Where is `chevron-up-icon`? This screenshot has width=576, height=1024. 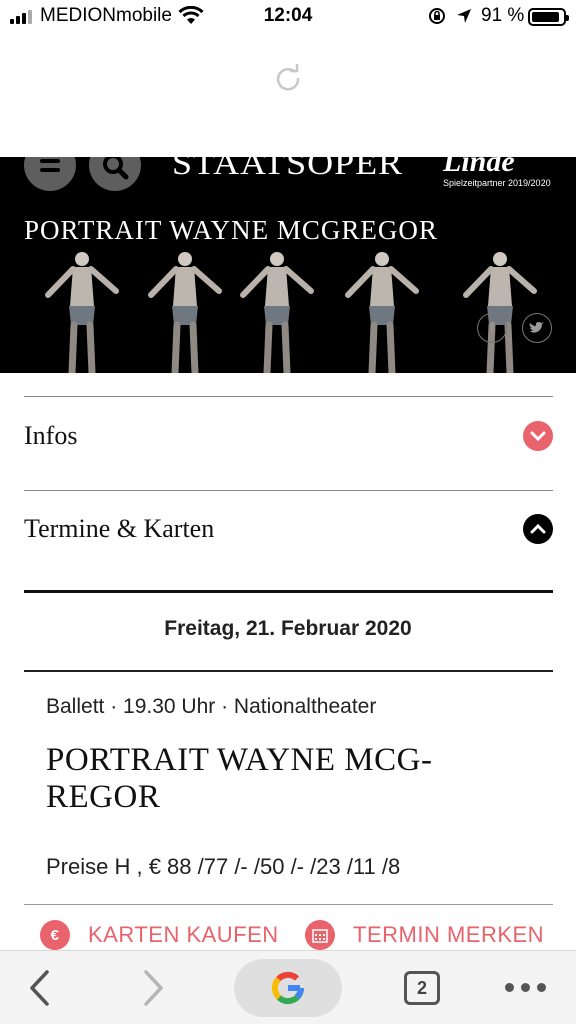
chevron-up-icon is located at coordinates (538, 529).